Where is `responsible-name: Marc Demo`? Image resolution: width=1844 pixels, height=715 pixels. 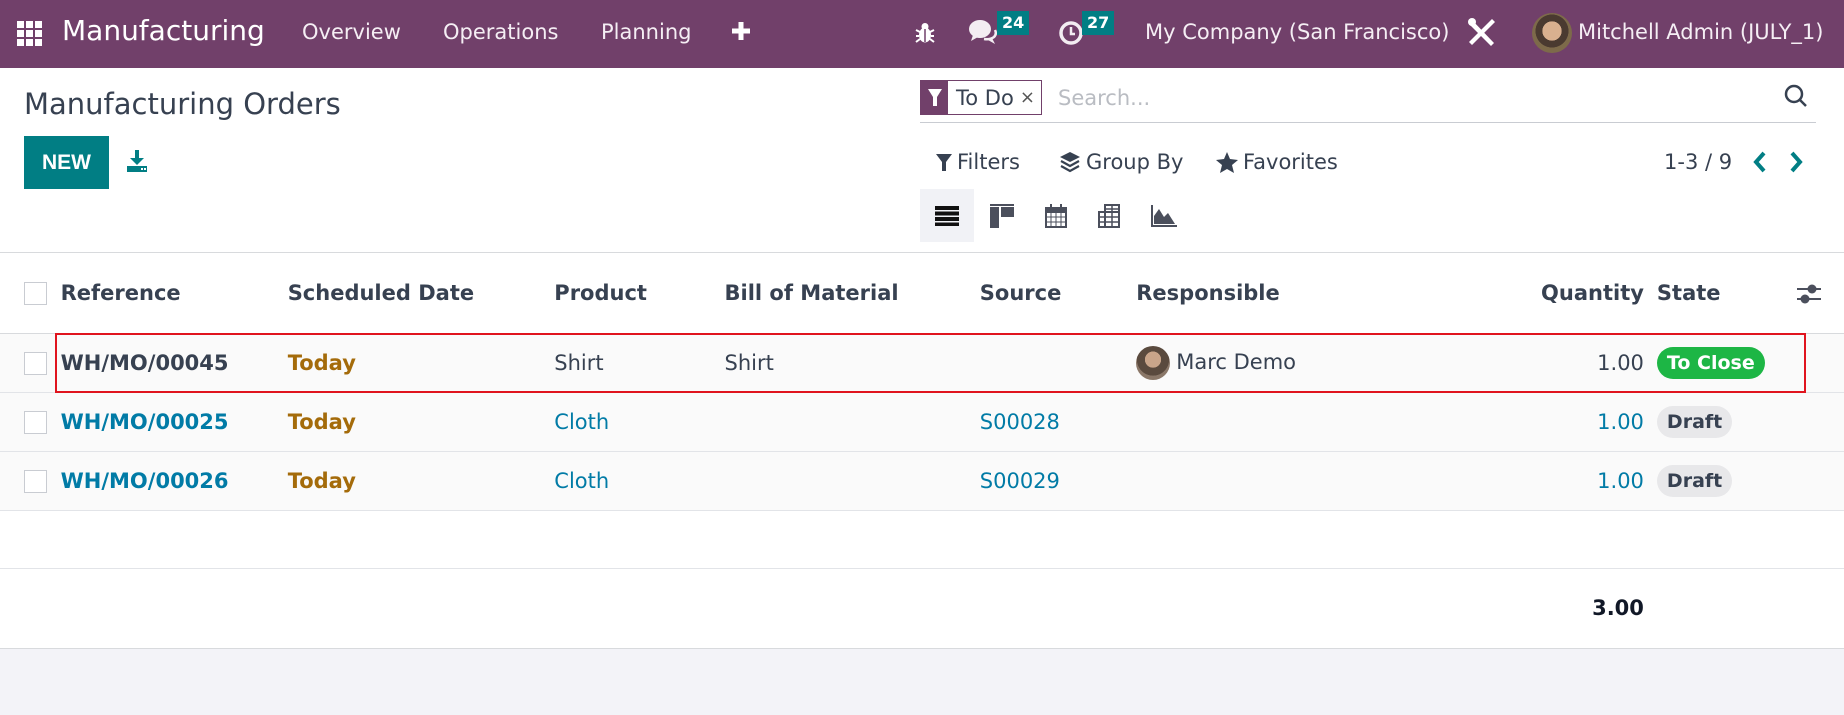
responsible-name: Marc Demo is located at coordinates (1236, 361).